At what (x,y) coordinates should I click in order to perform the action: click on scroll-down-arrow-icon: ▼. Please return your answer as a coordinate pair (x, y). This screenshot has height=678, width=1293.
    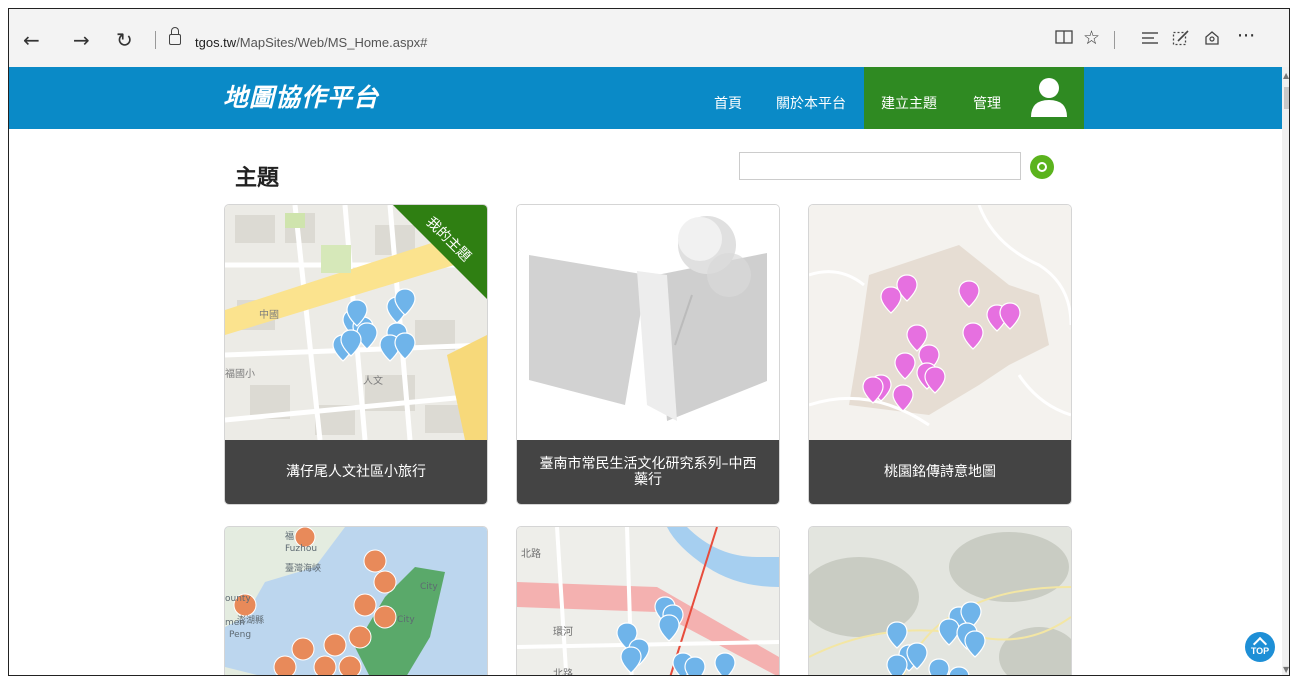
    Looking at the image, I should click on (1286, 669).